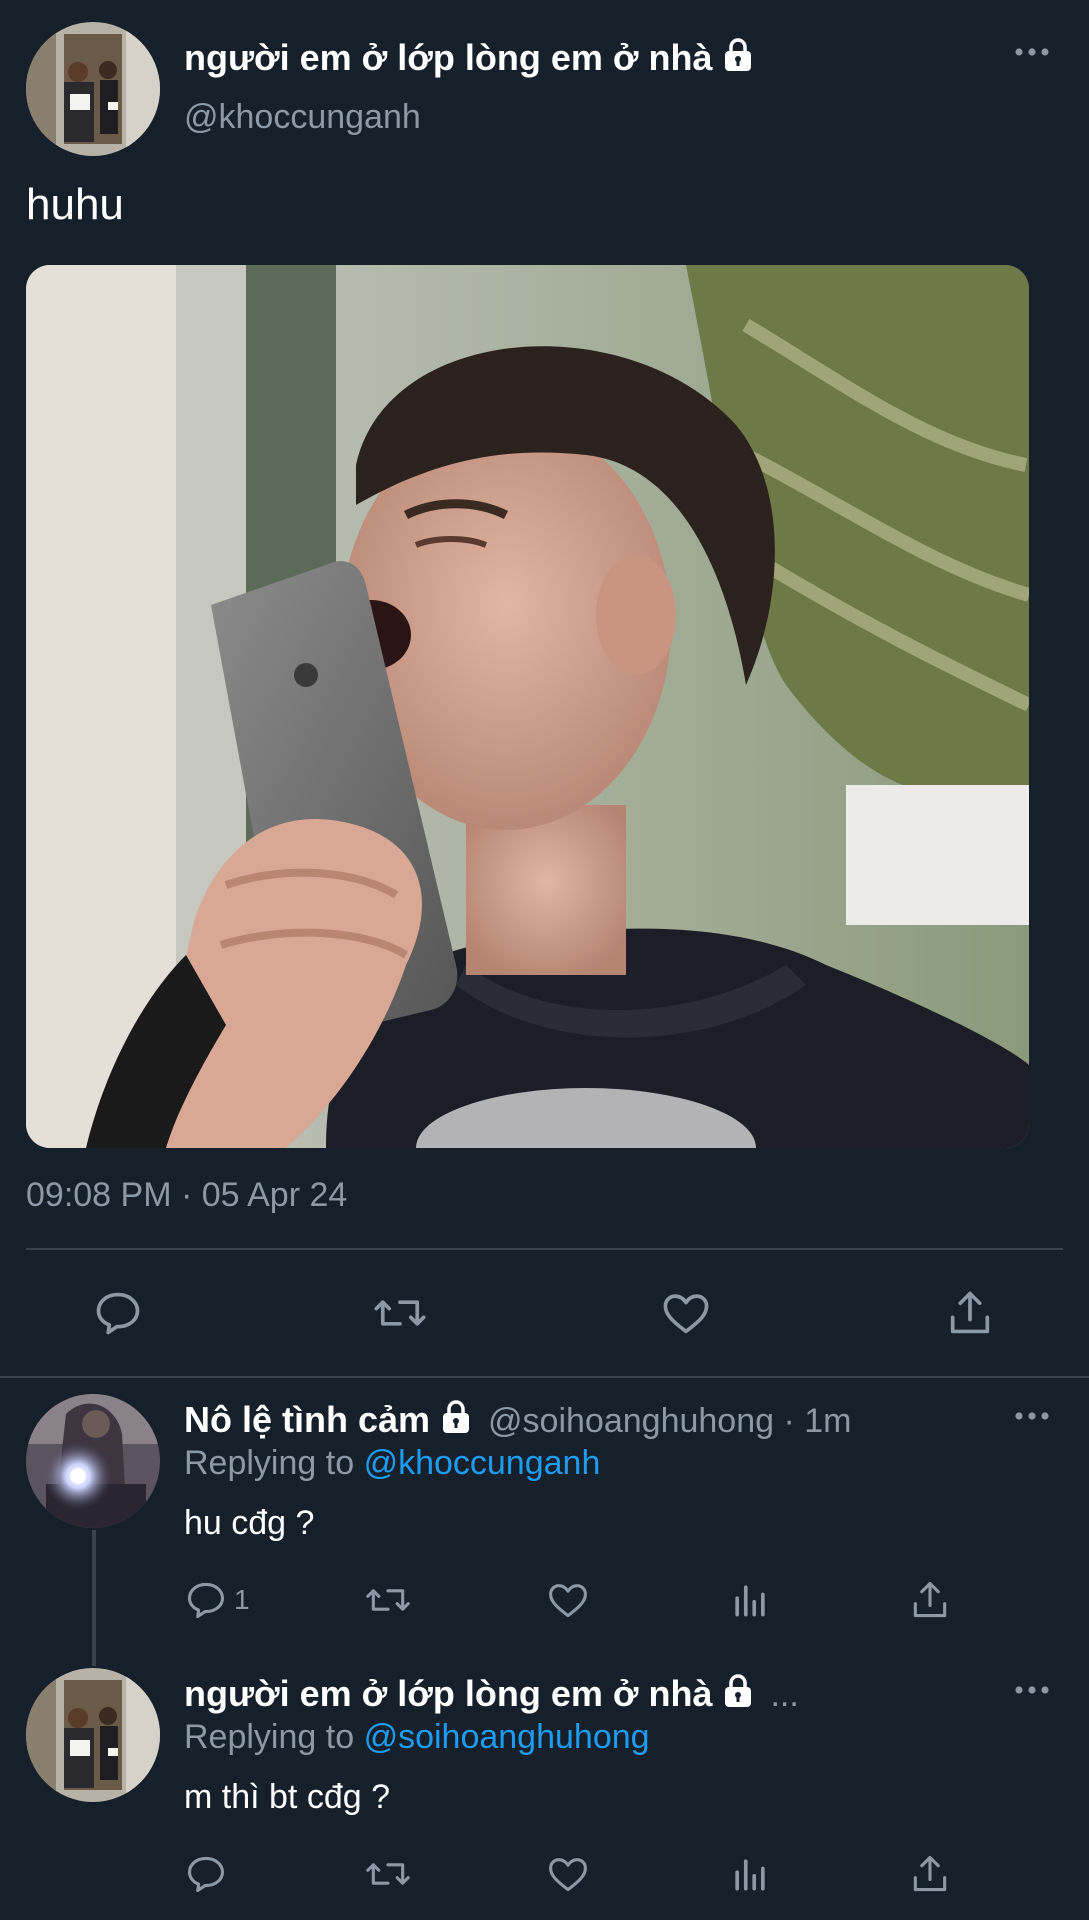 The width and height of the screenshot is (1089, 1920). I want to click on divider, so click(544, 1249).